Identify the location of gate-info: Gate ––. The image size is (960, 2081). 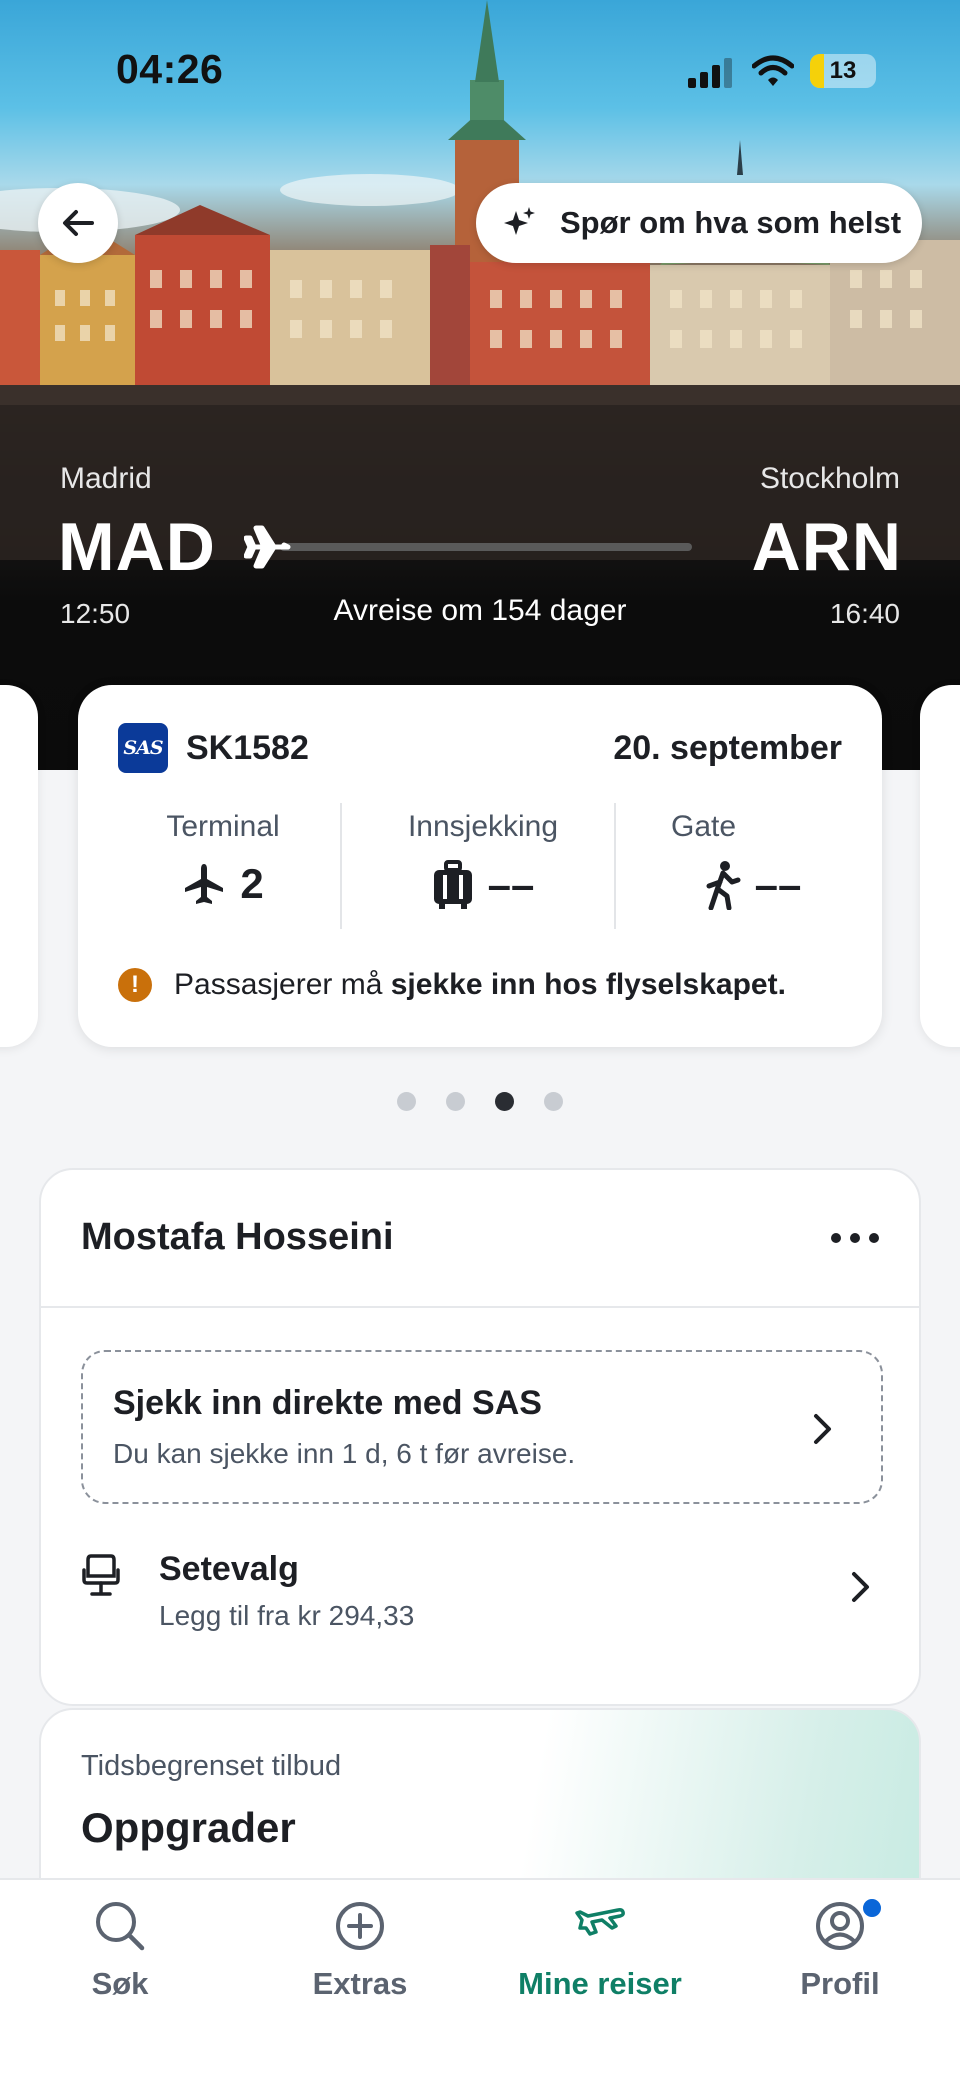
(753, 860).